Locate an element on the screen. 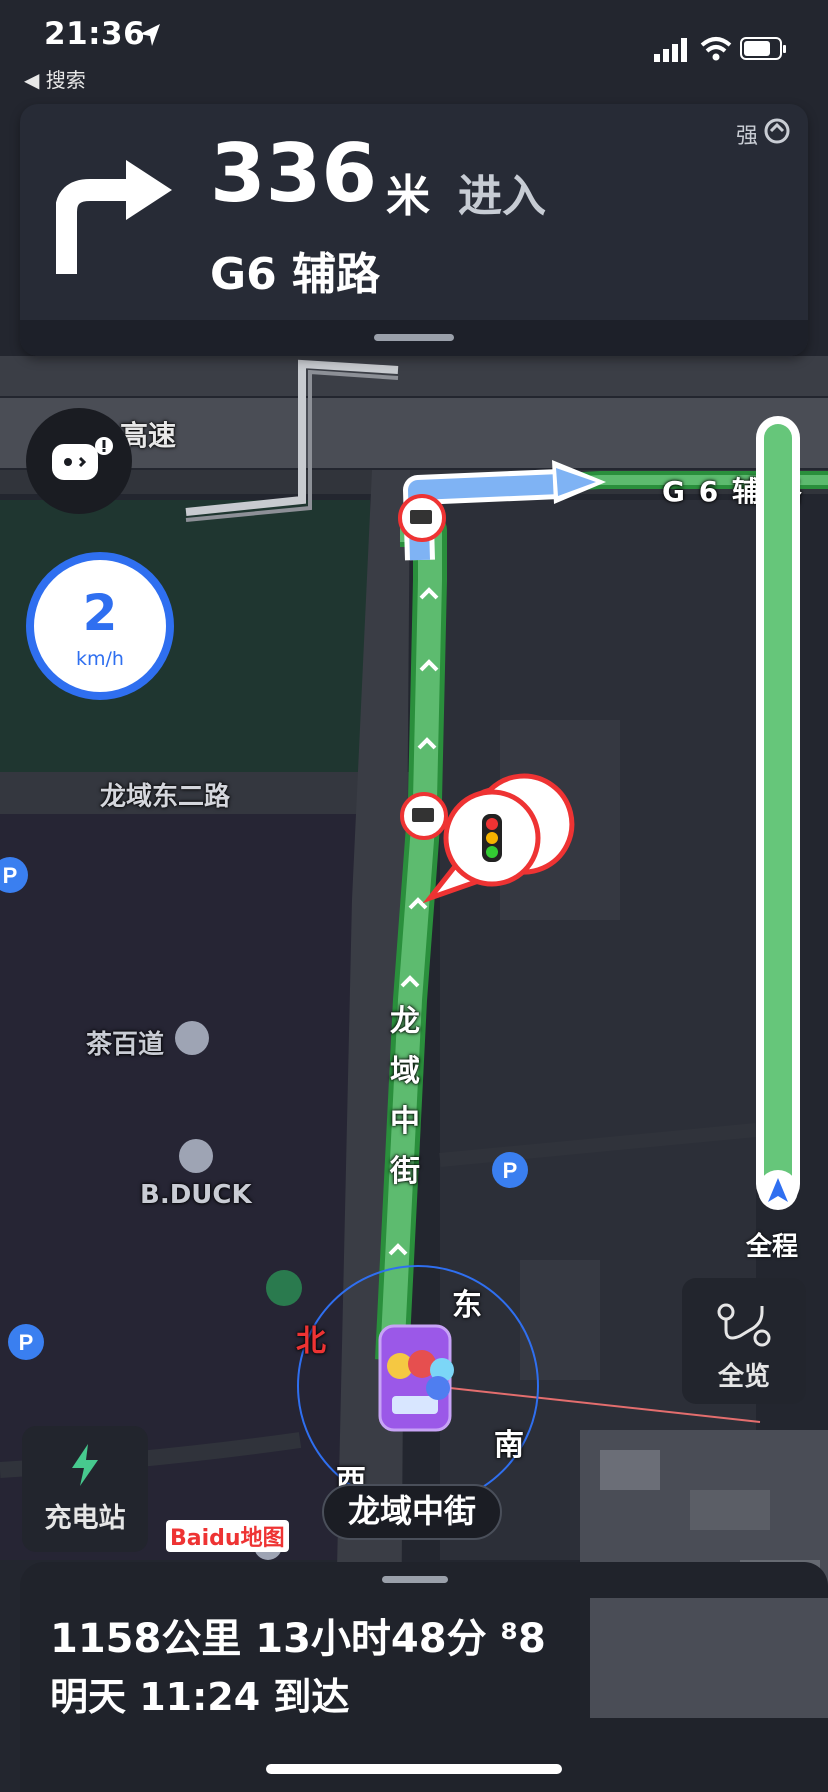 The height and width of the screenshot is (1792, 828). route-overview-label: 全览 is located at coordinates (743, 1377).